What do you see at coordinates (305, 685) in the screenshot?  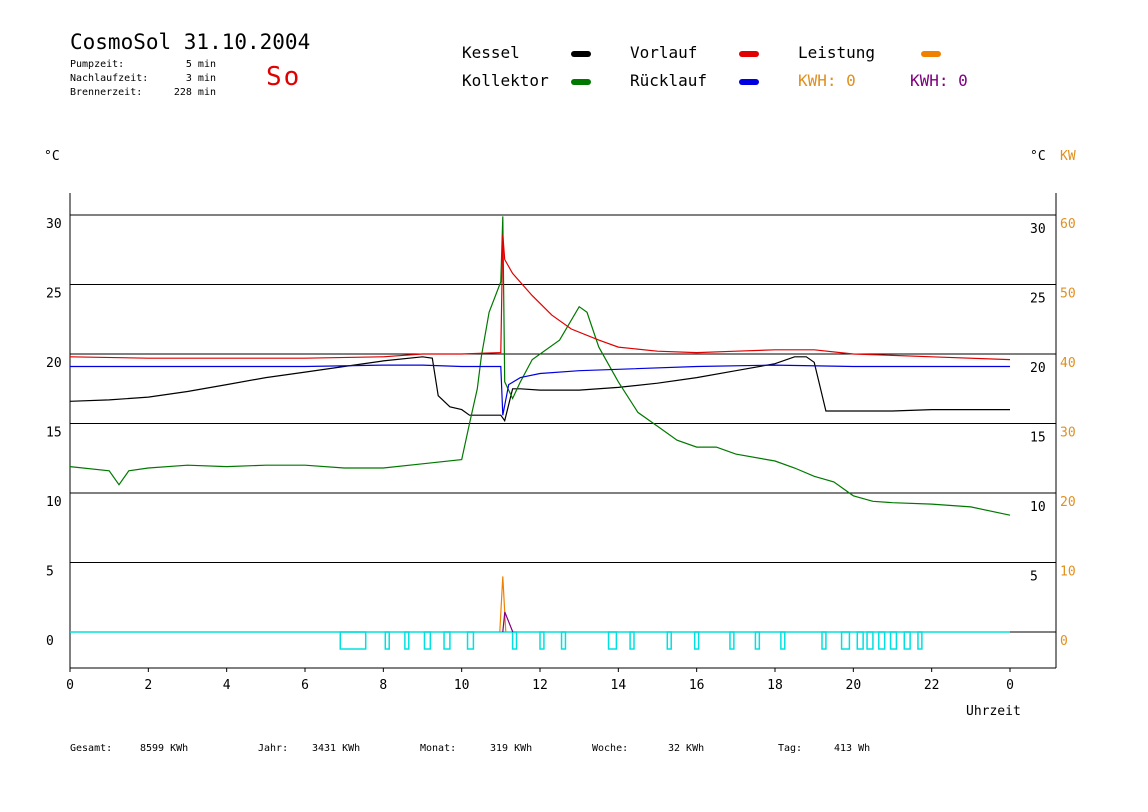 I see `x-tick-label: 6` at bounding box center [305, 685].